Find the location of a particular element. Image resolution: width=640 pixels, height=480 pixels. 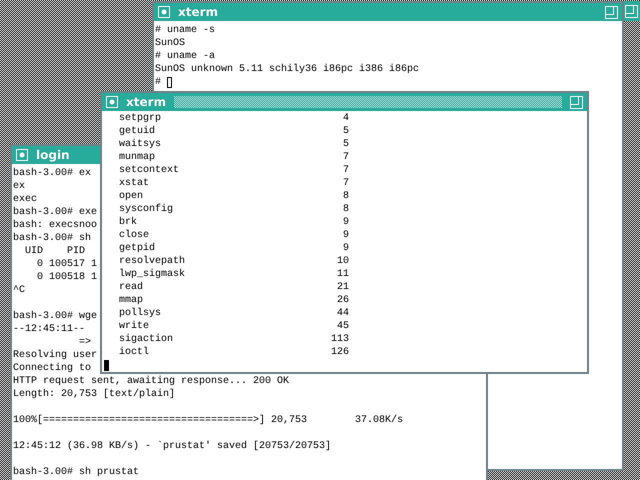

syscall-name: read is located at coordinates (131, 287).